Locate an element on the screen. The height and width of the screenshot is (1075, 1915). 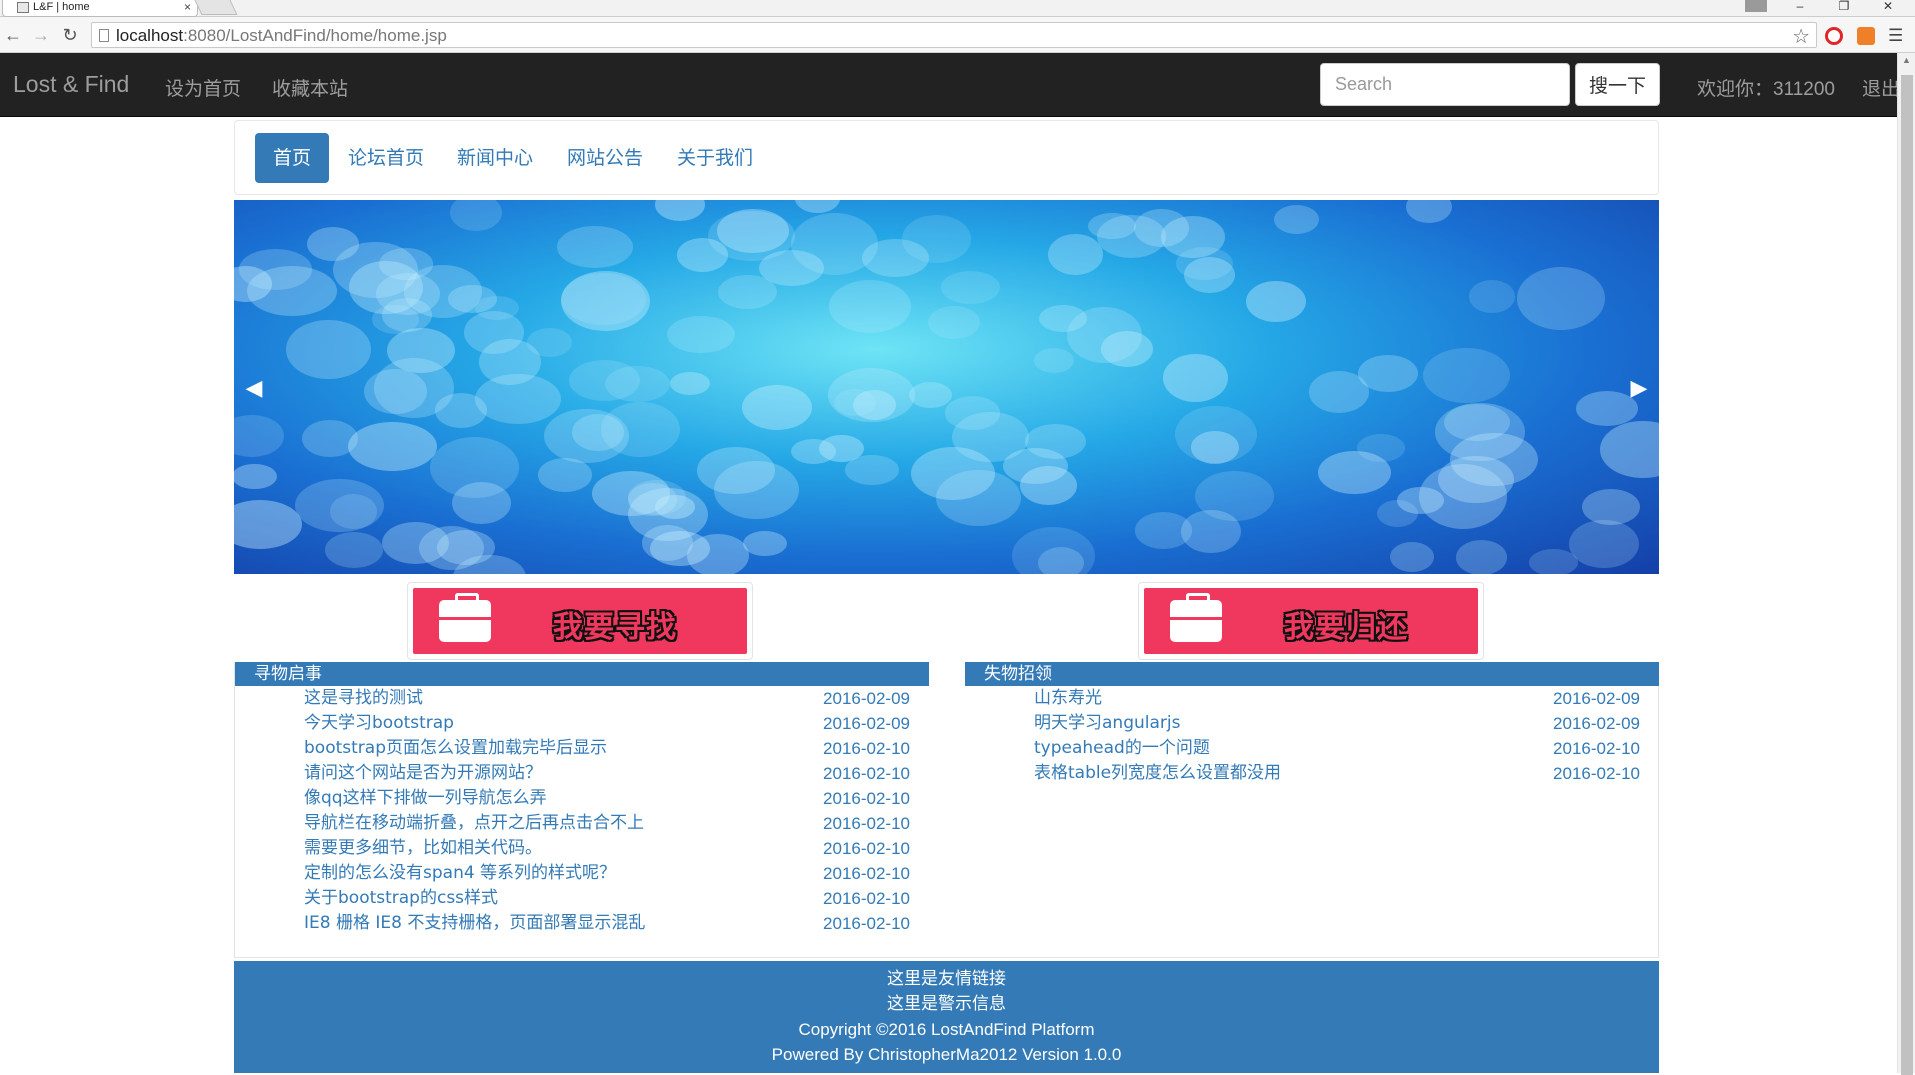
minimize-icon: – is located at coordinates (1800, 7).